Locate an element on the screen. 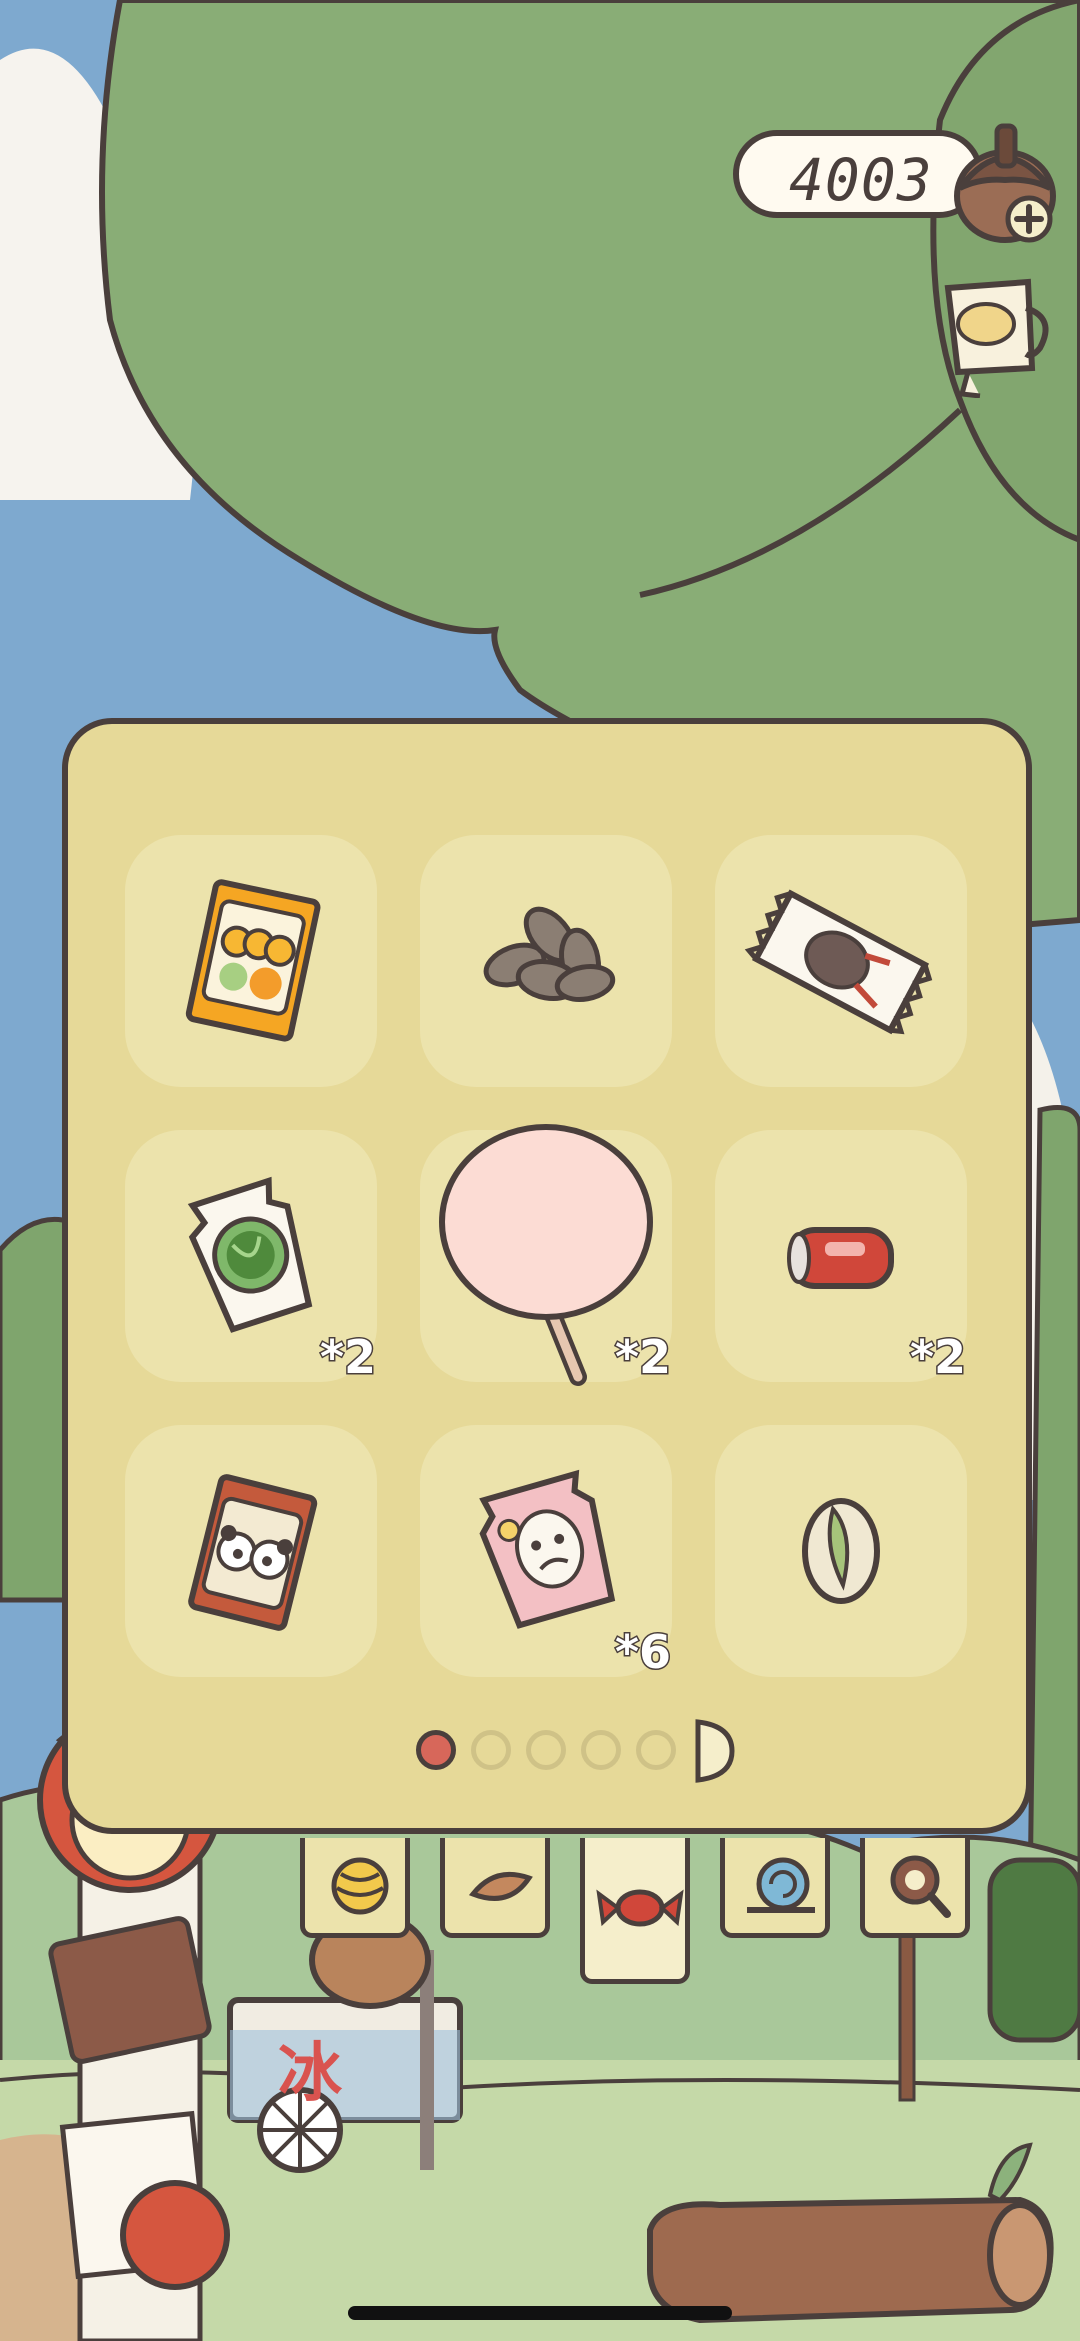  item-slot-chocolate-candy is located at coordinates (841, 961).